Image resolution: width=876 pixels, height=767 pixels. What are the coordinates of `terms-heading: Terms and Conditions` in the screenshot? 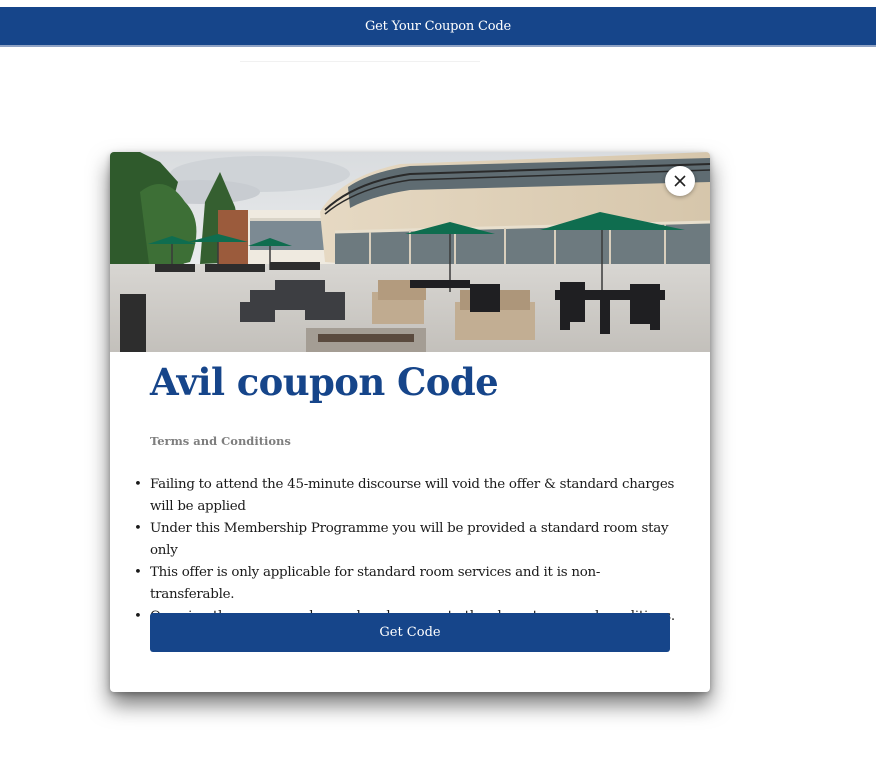 It's located at (220, 441).